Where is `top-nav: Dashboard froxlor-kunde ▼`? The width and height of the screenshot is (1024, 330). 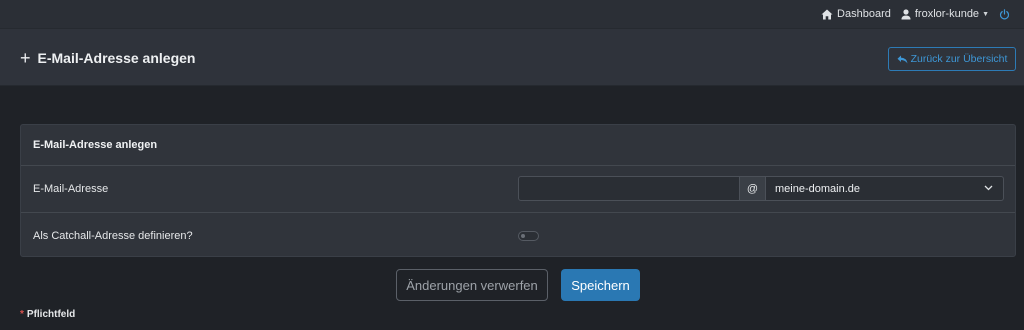
top-nav: Dashboard froxlor-kunde ▼ is located at coordinates (922, 14).